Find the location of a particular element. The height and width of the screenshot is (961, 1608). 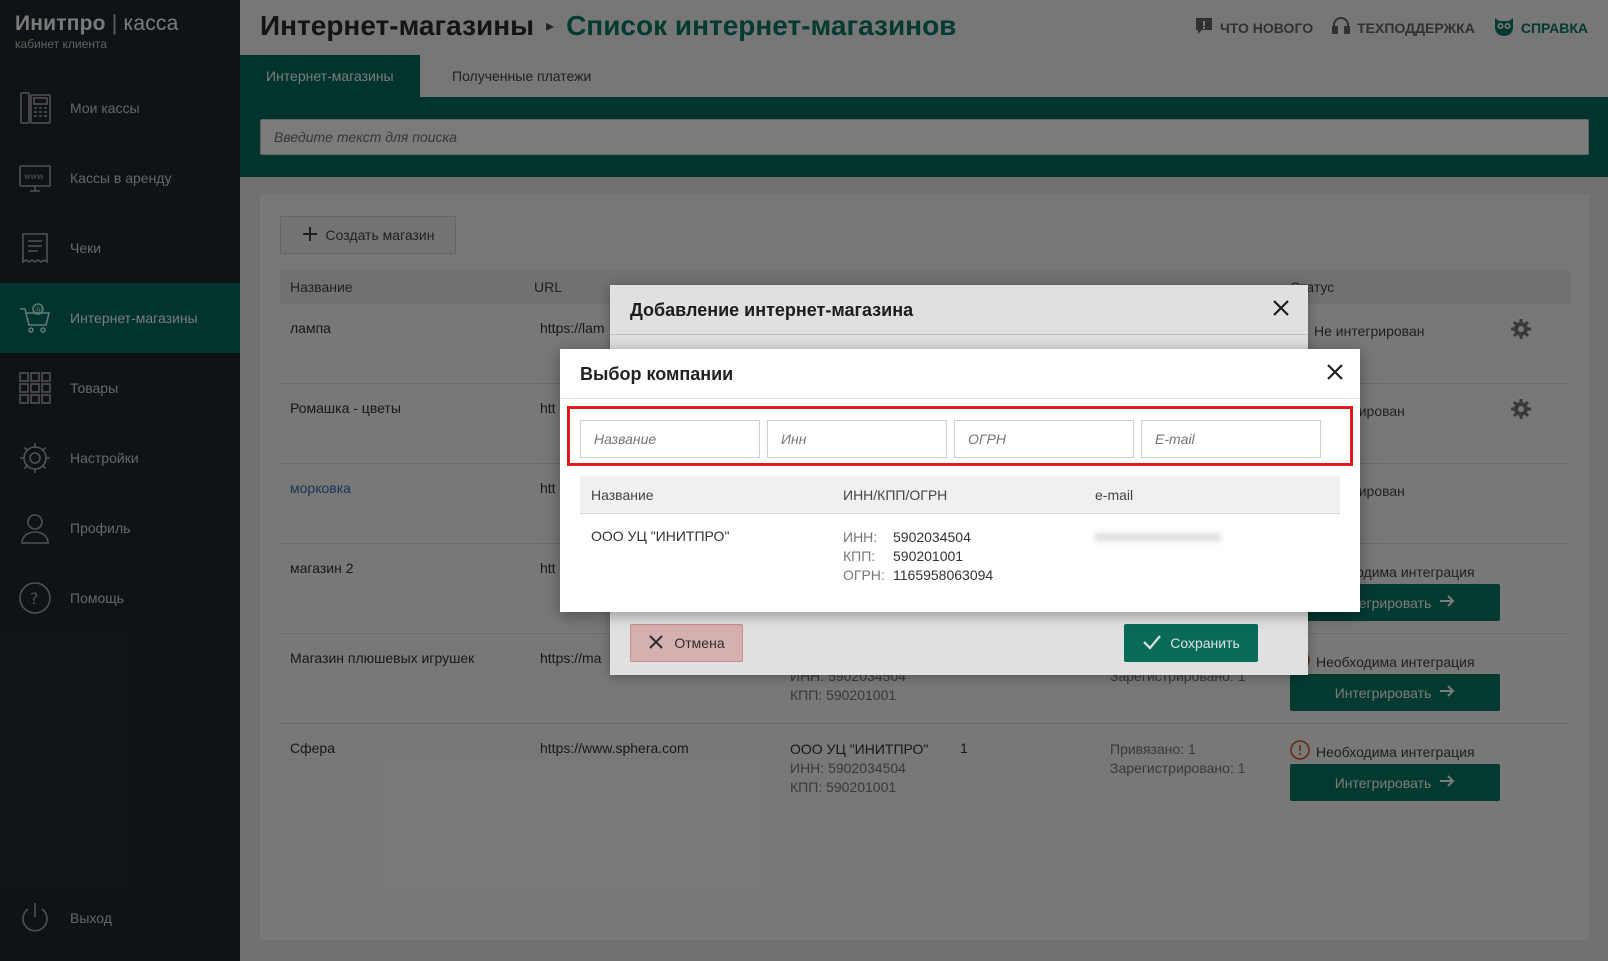

filter-email-input is located at coordinates (1231, 439).